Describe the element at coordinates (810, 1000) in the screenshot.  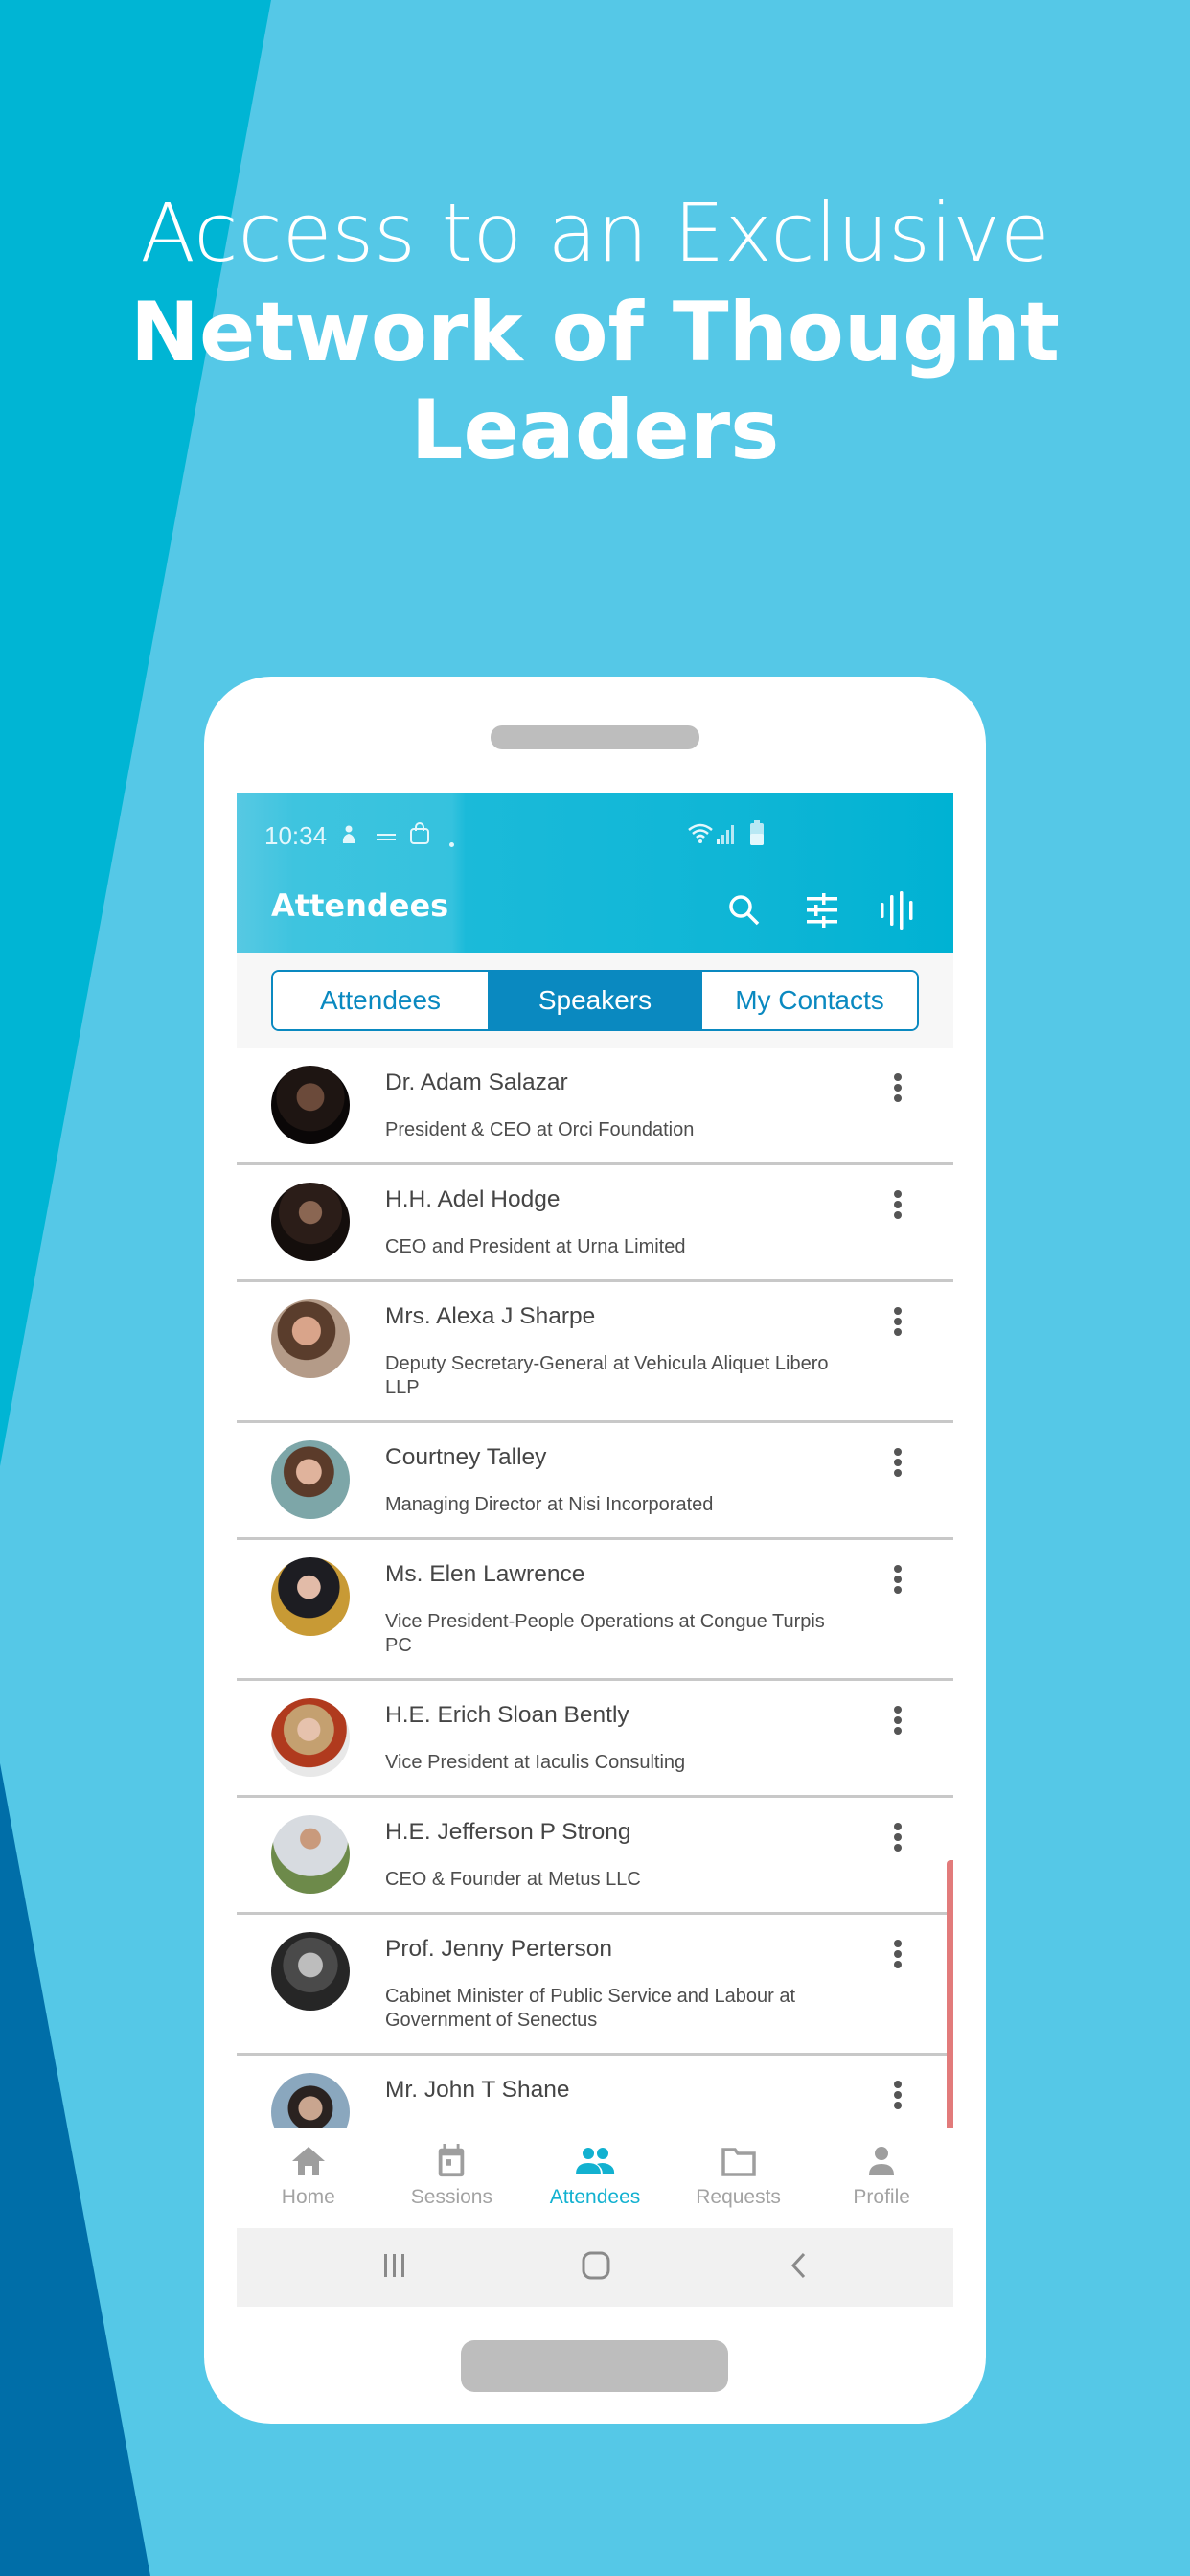
I see `segment-my-contacts: My Contacts` at that location.